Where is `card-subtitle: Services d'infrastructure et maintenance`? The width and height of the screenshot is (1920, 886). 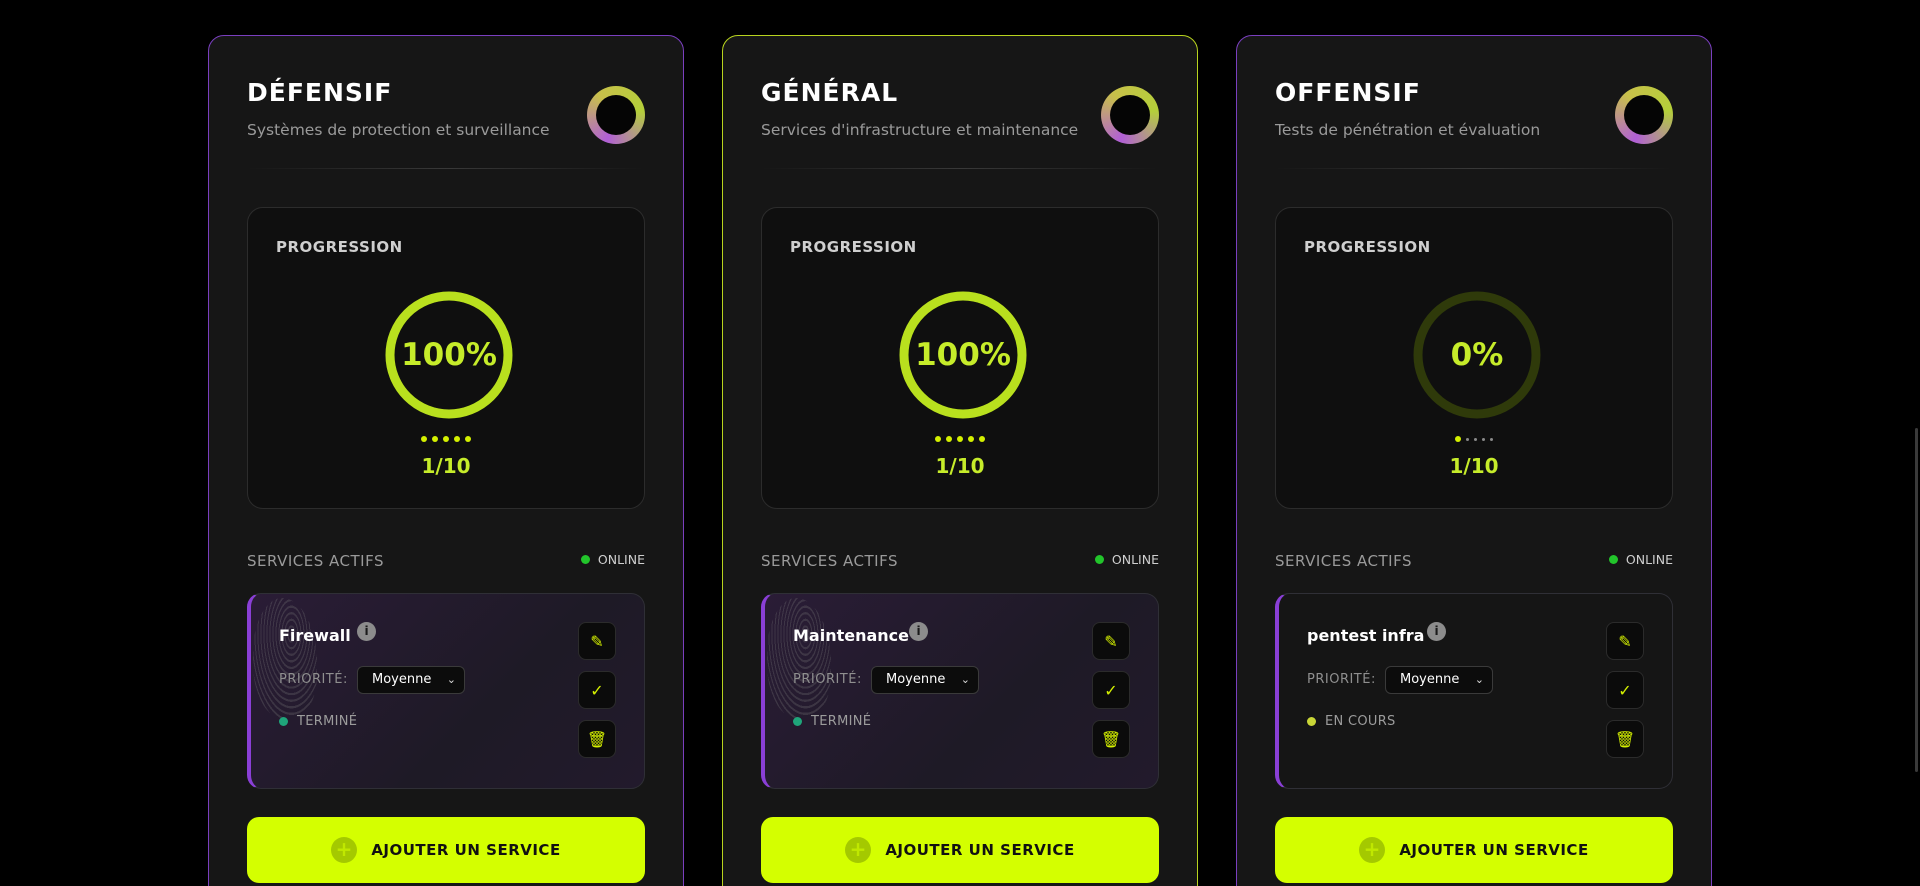
card-subtitle: Services d'infrastructure et maintenance is located at coordinates (920, 130).